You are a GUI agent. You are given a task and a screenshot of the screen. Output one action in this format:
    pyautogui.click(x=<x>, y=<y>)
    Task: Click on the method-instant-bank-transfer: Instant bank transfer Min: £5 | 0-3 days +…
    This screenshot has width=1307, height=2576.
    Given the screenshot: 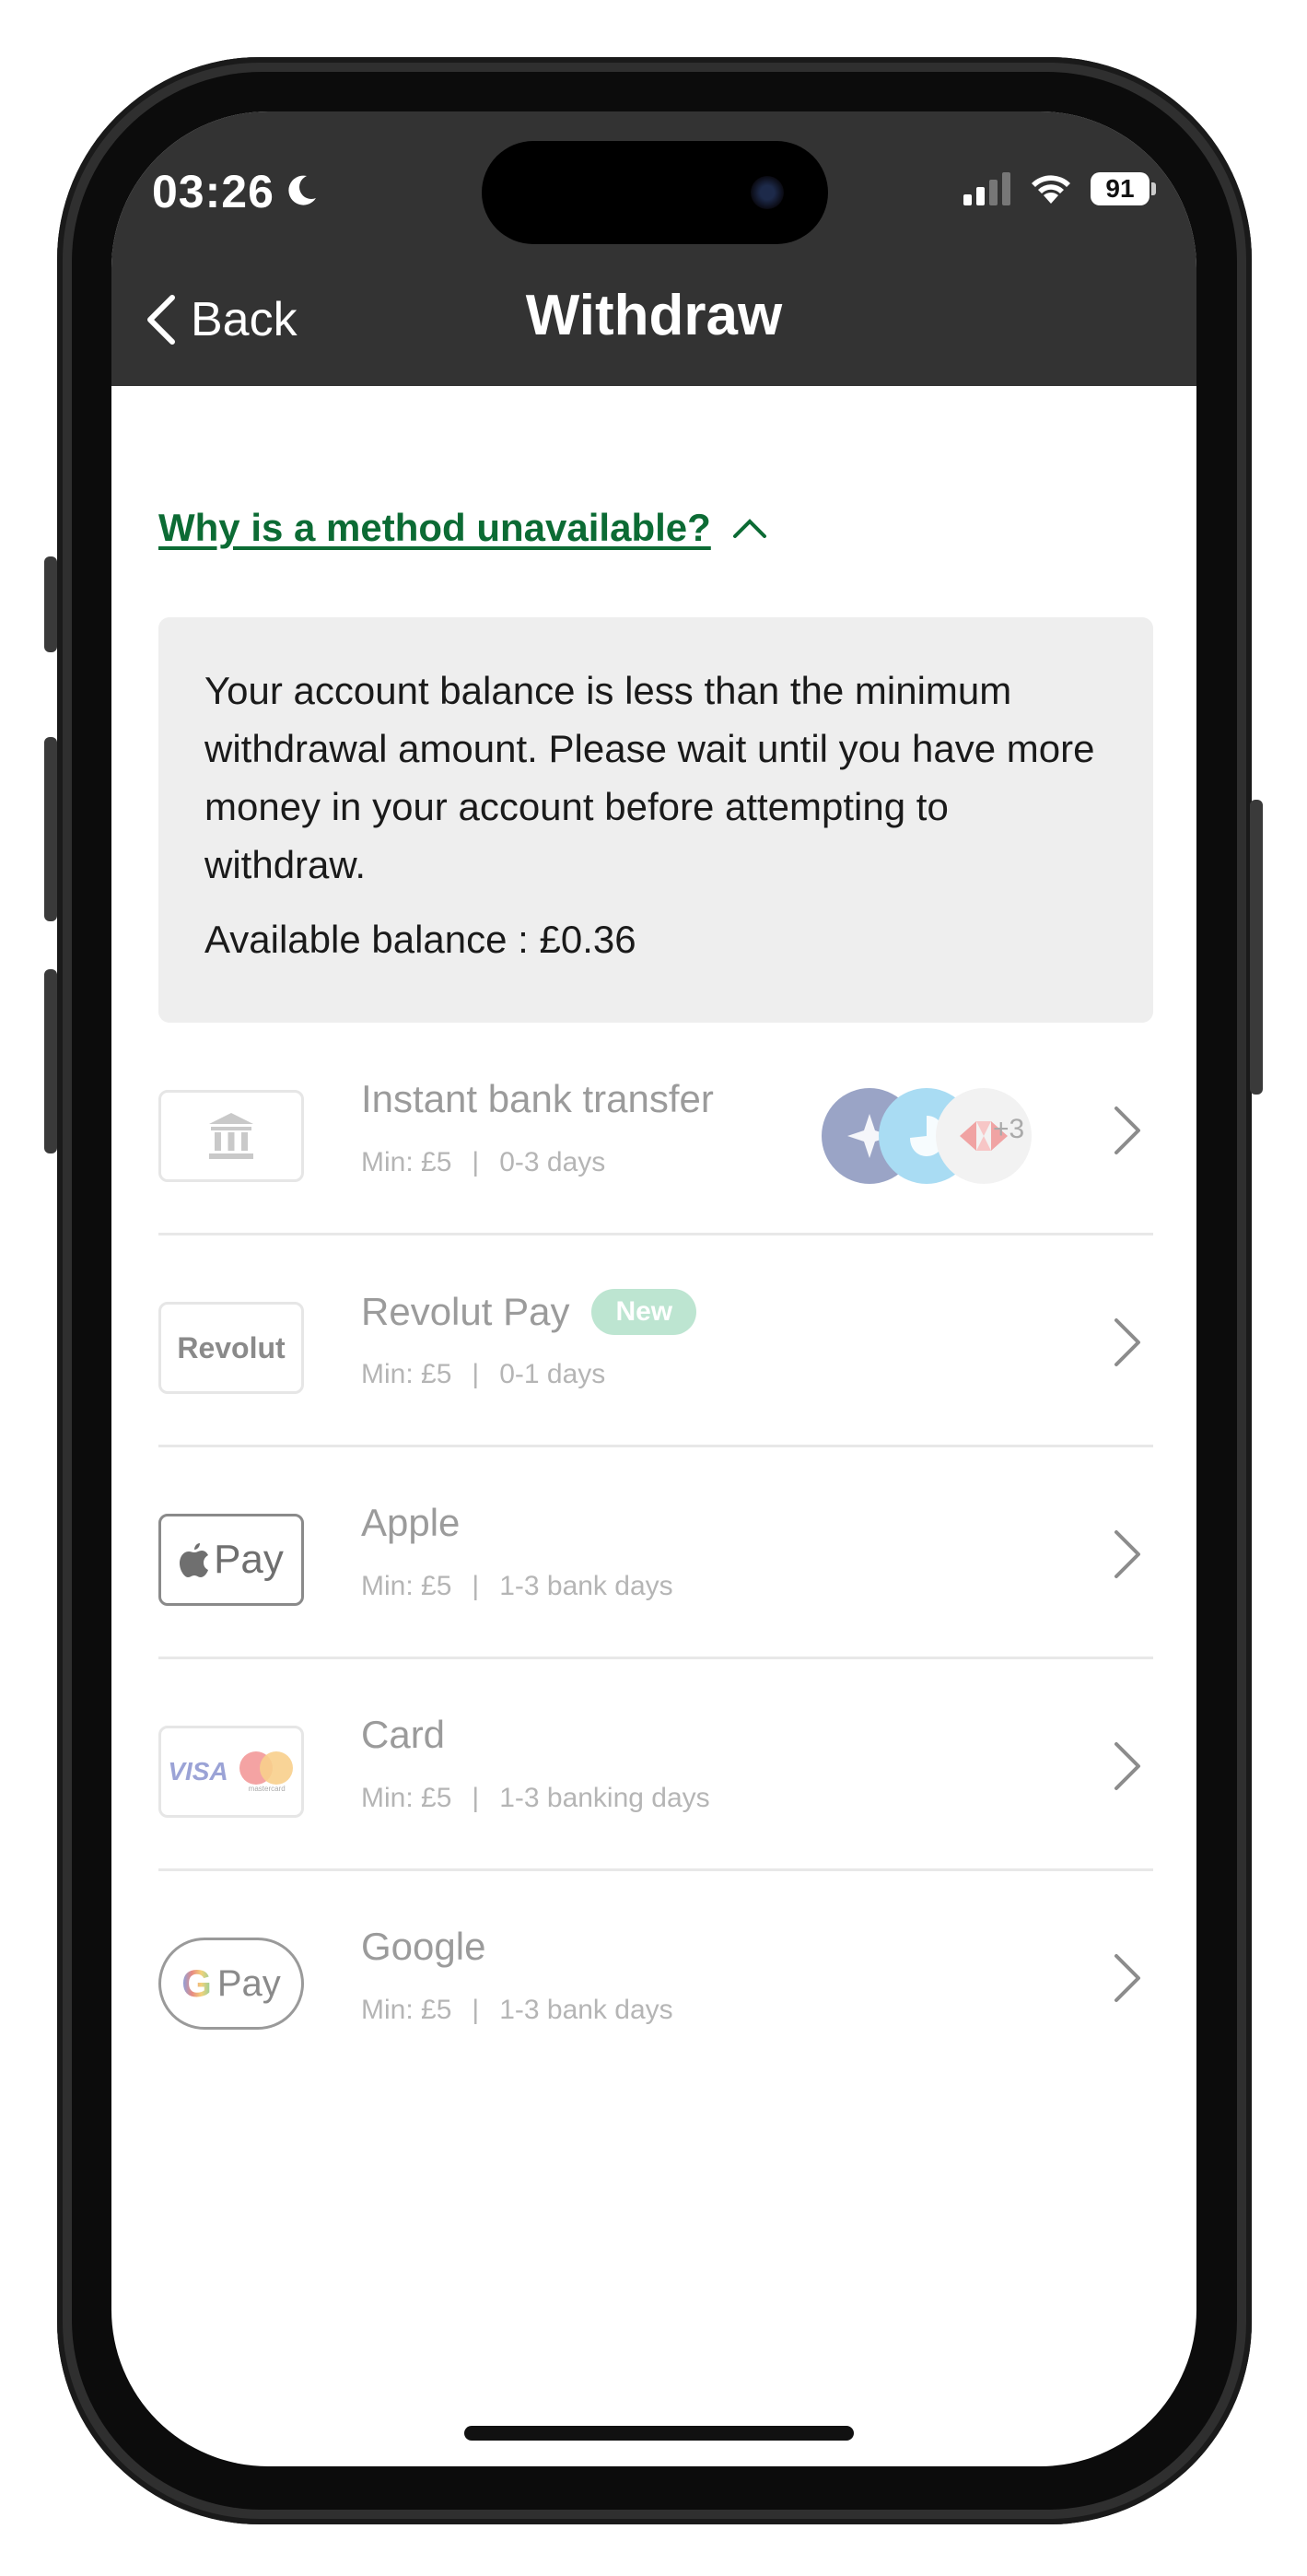 What is the action you would take?
    pyautogui.click(x=656, y=1129)
    